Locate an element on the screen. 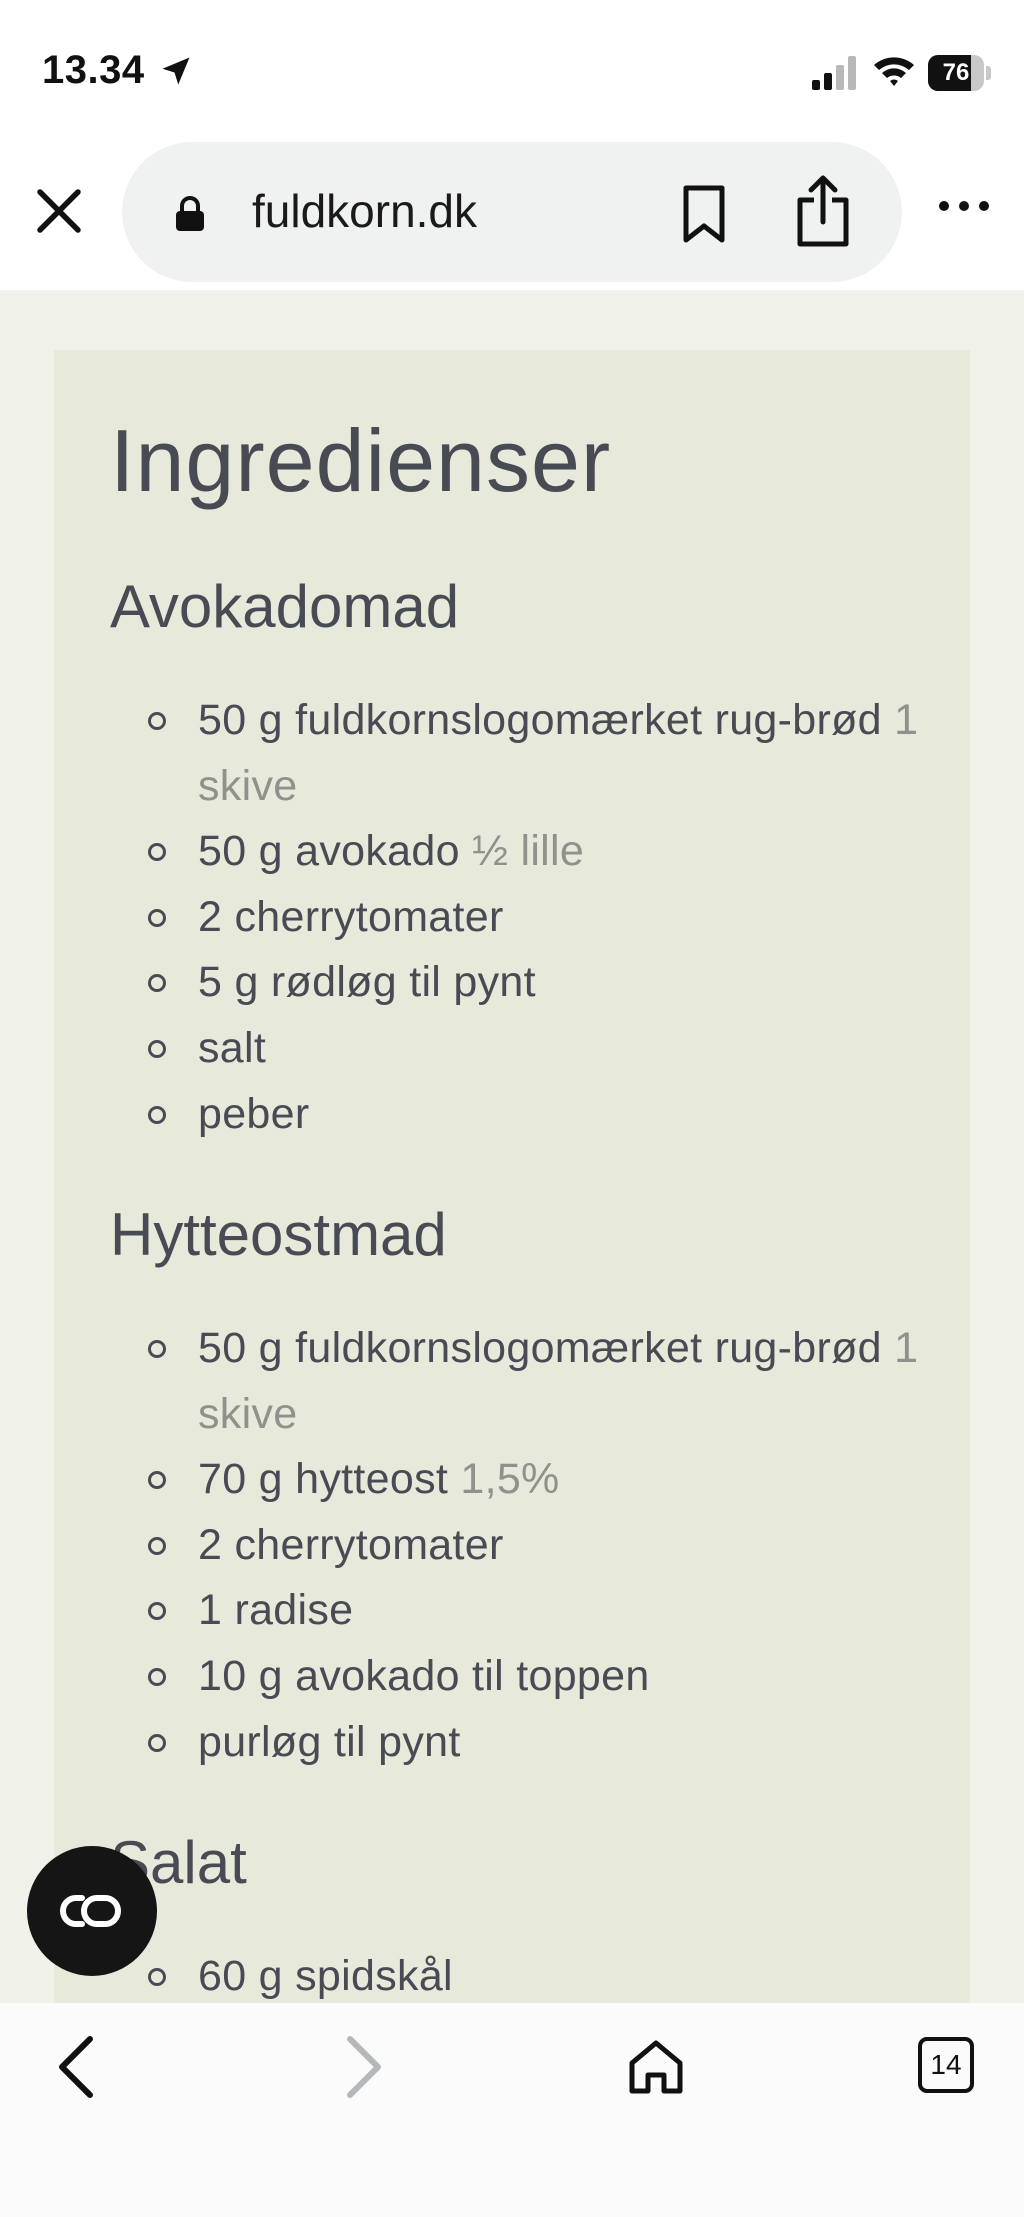 The image size is (1024, 2217). url-text: fuldkorn.dk is located at coordinates (364, 211).